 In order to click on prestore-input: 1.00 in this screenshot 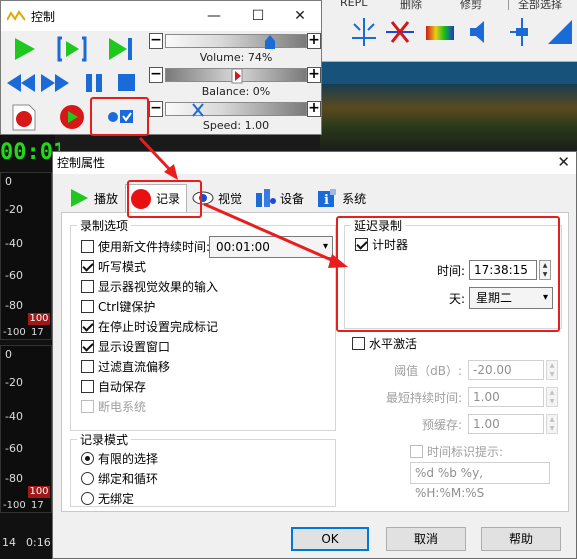, I will do `click(506, 424)`.